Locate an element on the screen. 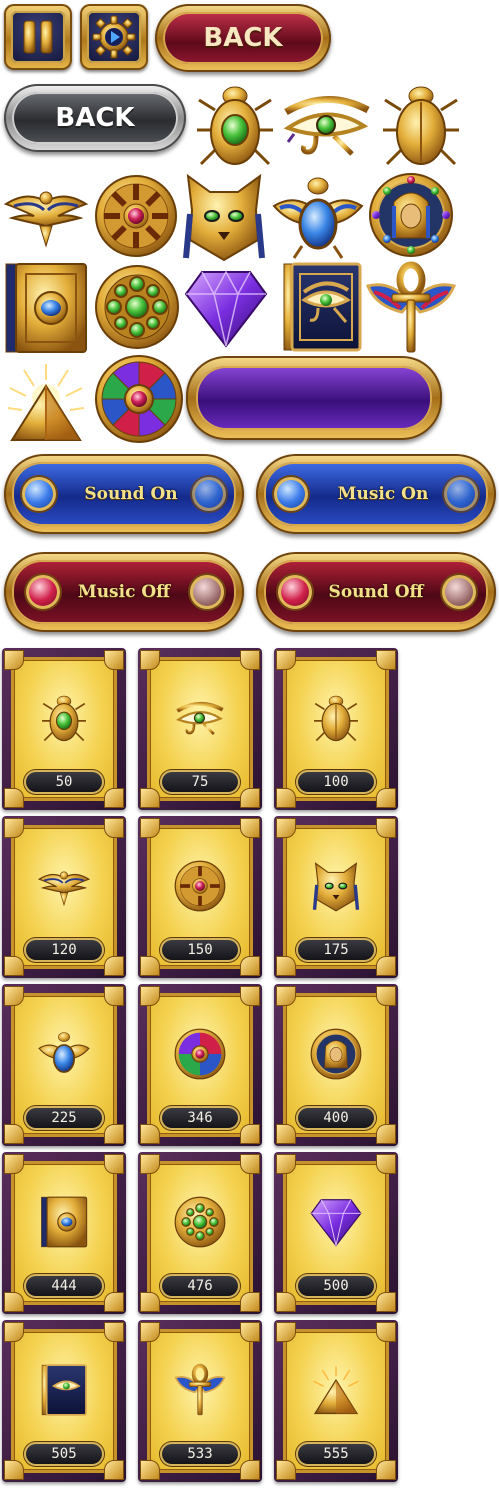  pause-icon is located at coordinates (38, 37).